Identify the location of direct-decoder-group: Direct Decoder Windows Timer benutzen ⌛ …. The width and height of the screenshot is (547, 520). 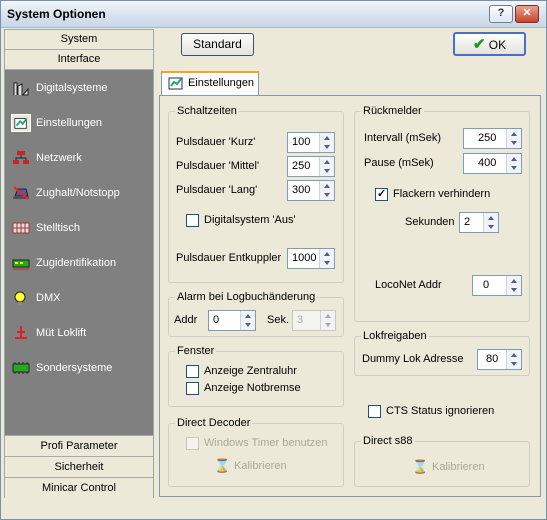
(256, 452).